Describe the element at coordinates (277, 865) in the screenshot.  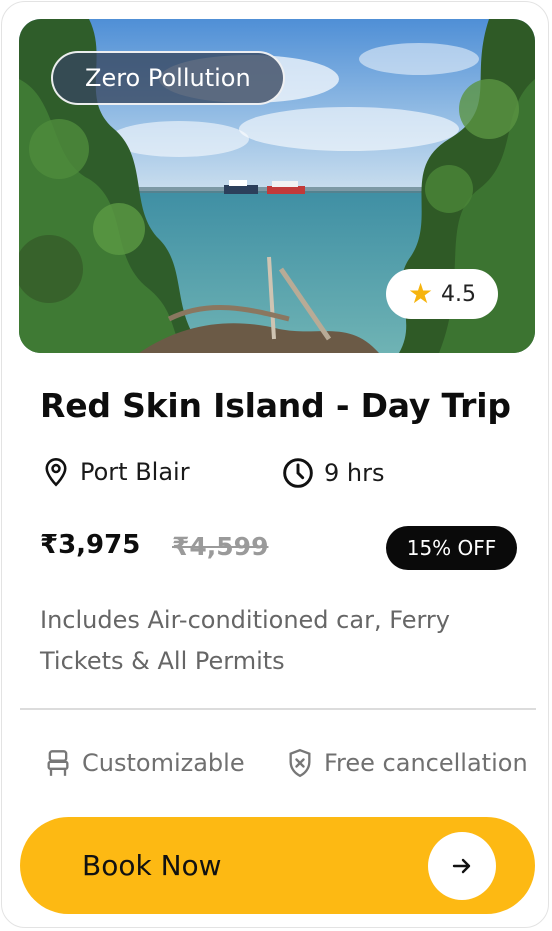
I see `book-now-button: Book Now` at that location.